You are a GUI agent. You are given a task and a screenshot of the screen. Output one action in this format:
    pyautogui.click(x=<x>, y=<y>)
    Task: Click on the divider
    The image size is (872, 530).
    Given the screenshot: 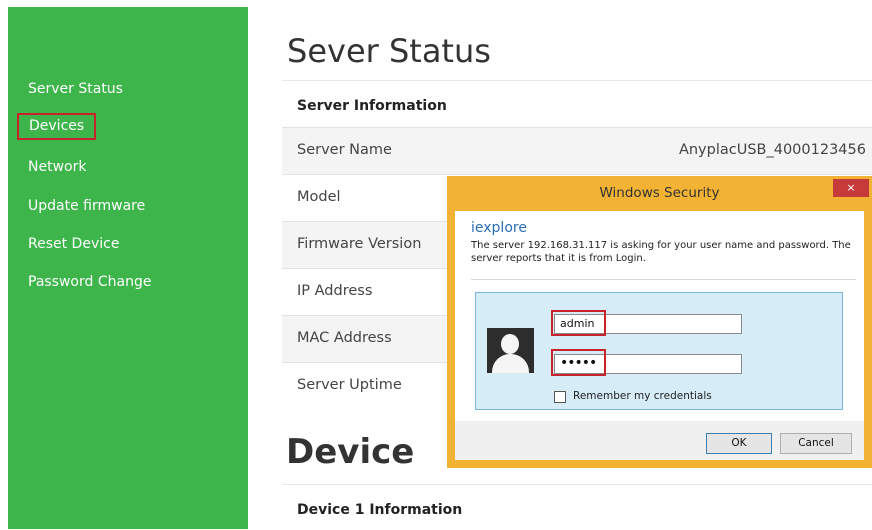 What is the action you would take?
    pyautogui.click(x=663, y=279)
    